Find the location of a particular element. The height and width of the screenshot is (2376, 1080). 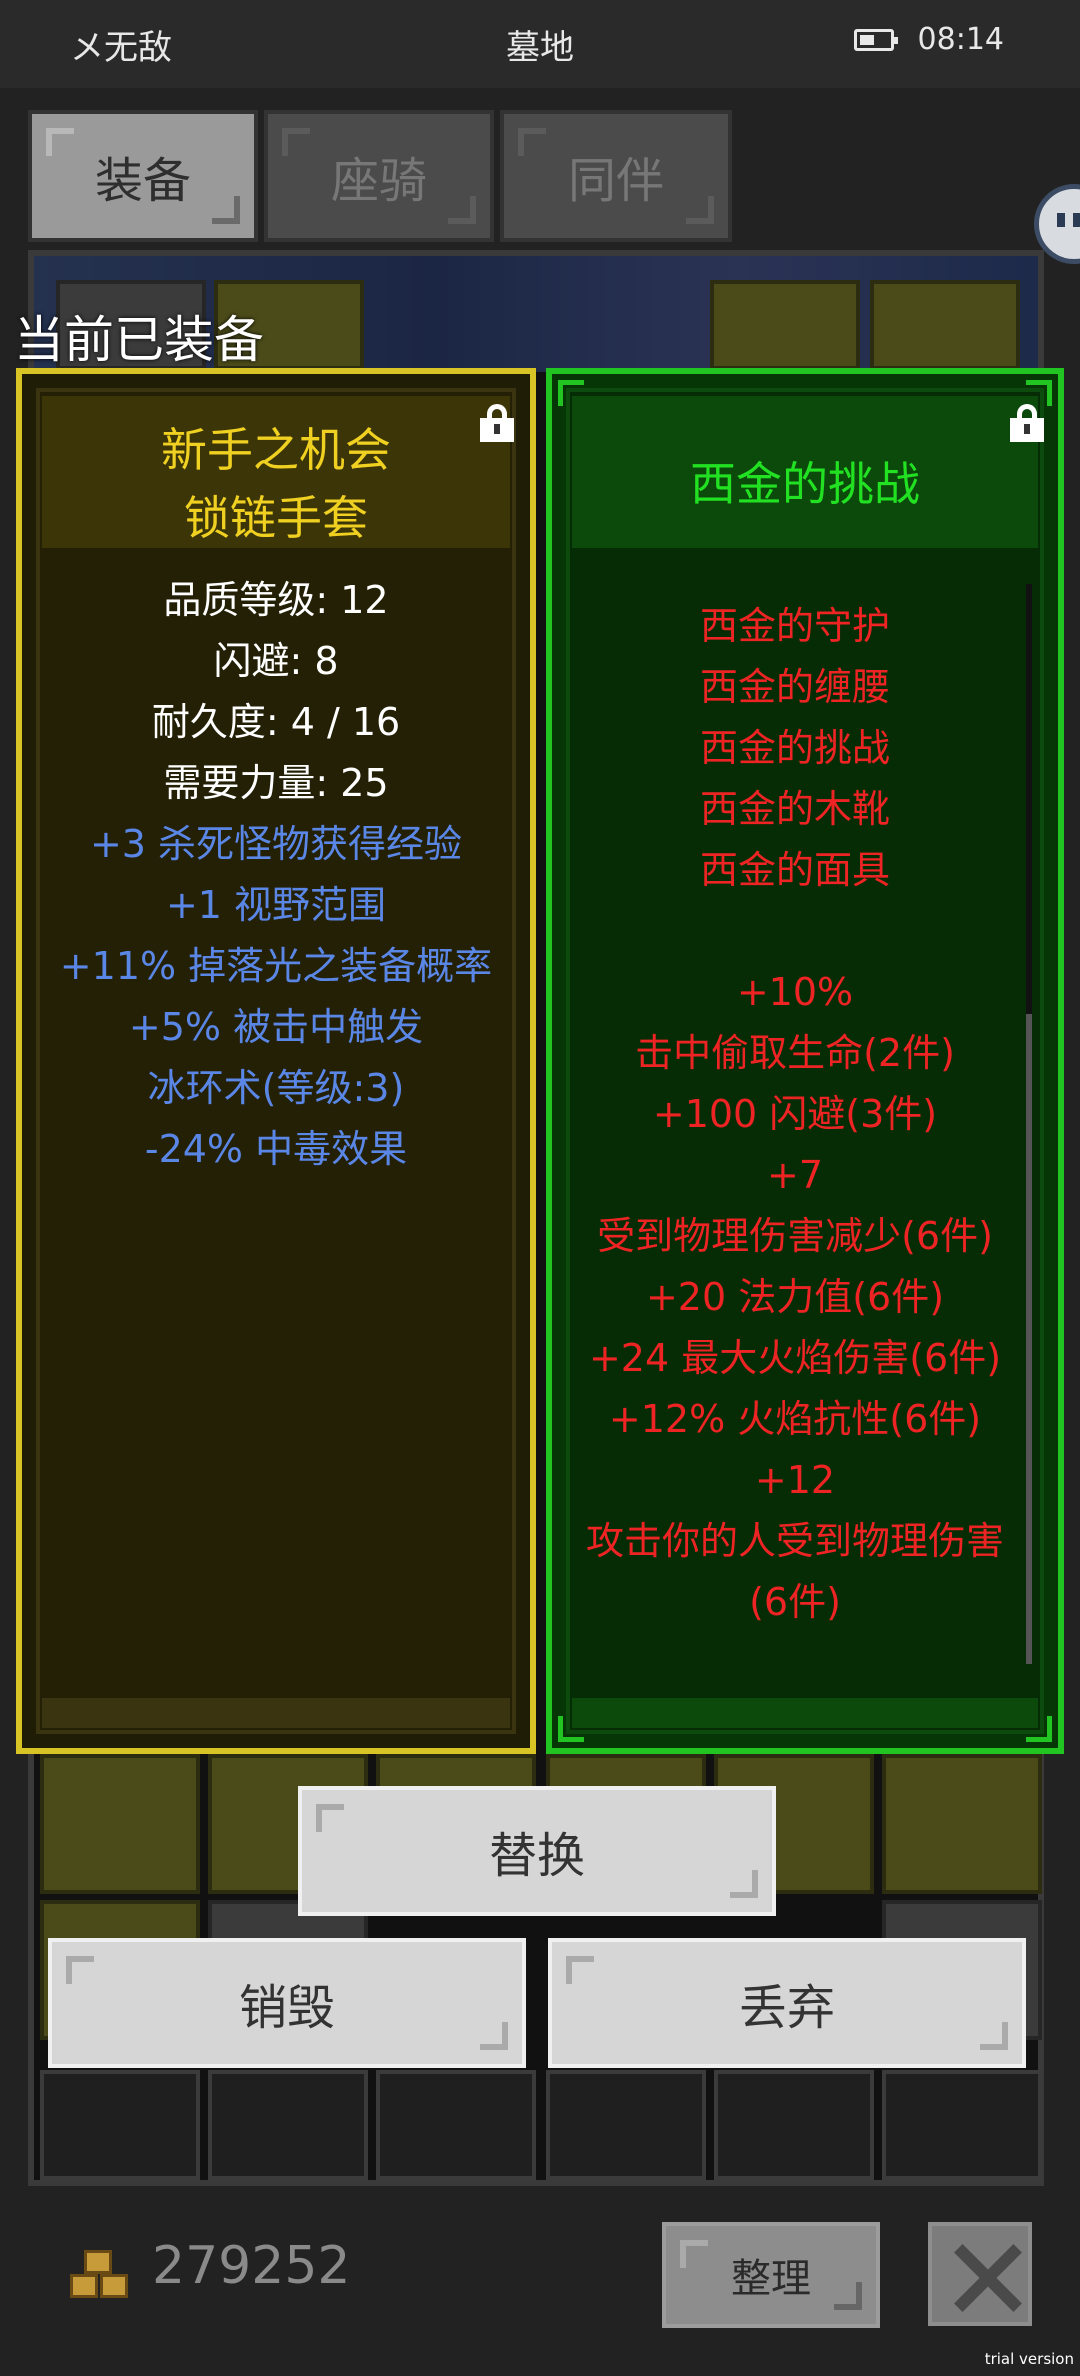

stat-line: +1 视野范围 is located at coordinates (276, 905).